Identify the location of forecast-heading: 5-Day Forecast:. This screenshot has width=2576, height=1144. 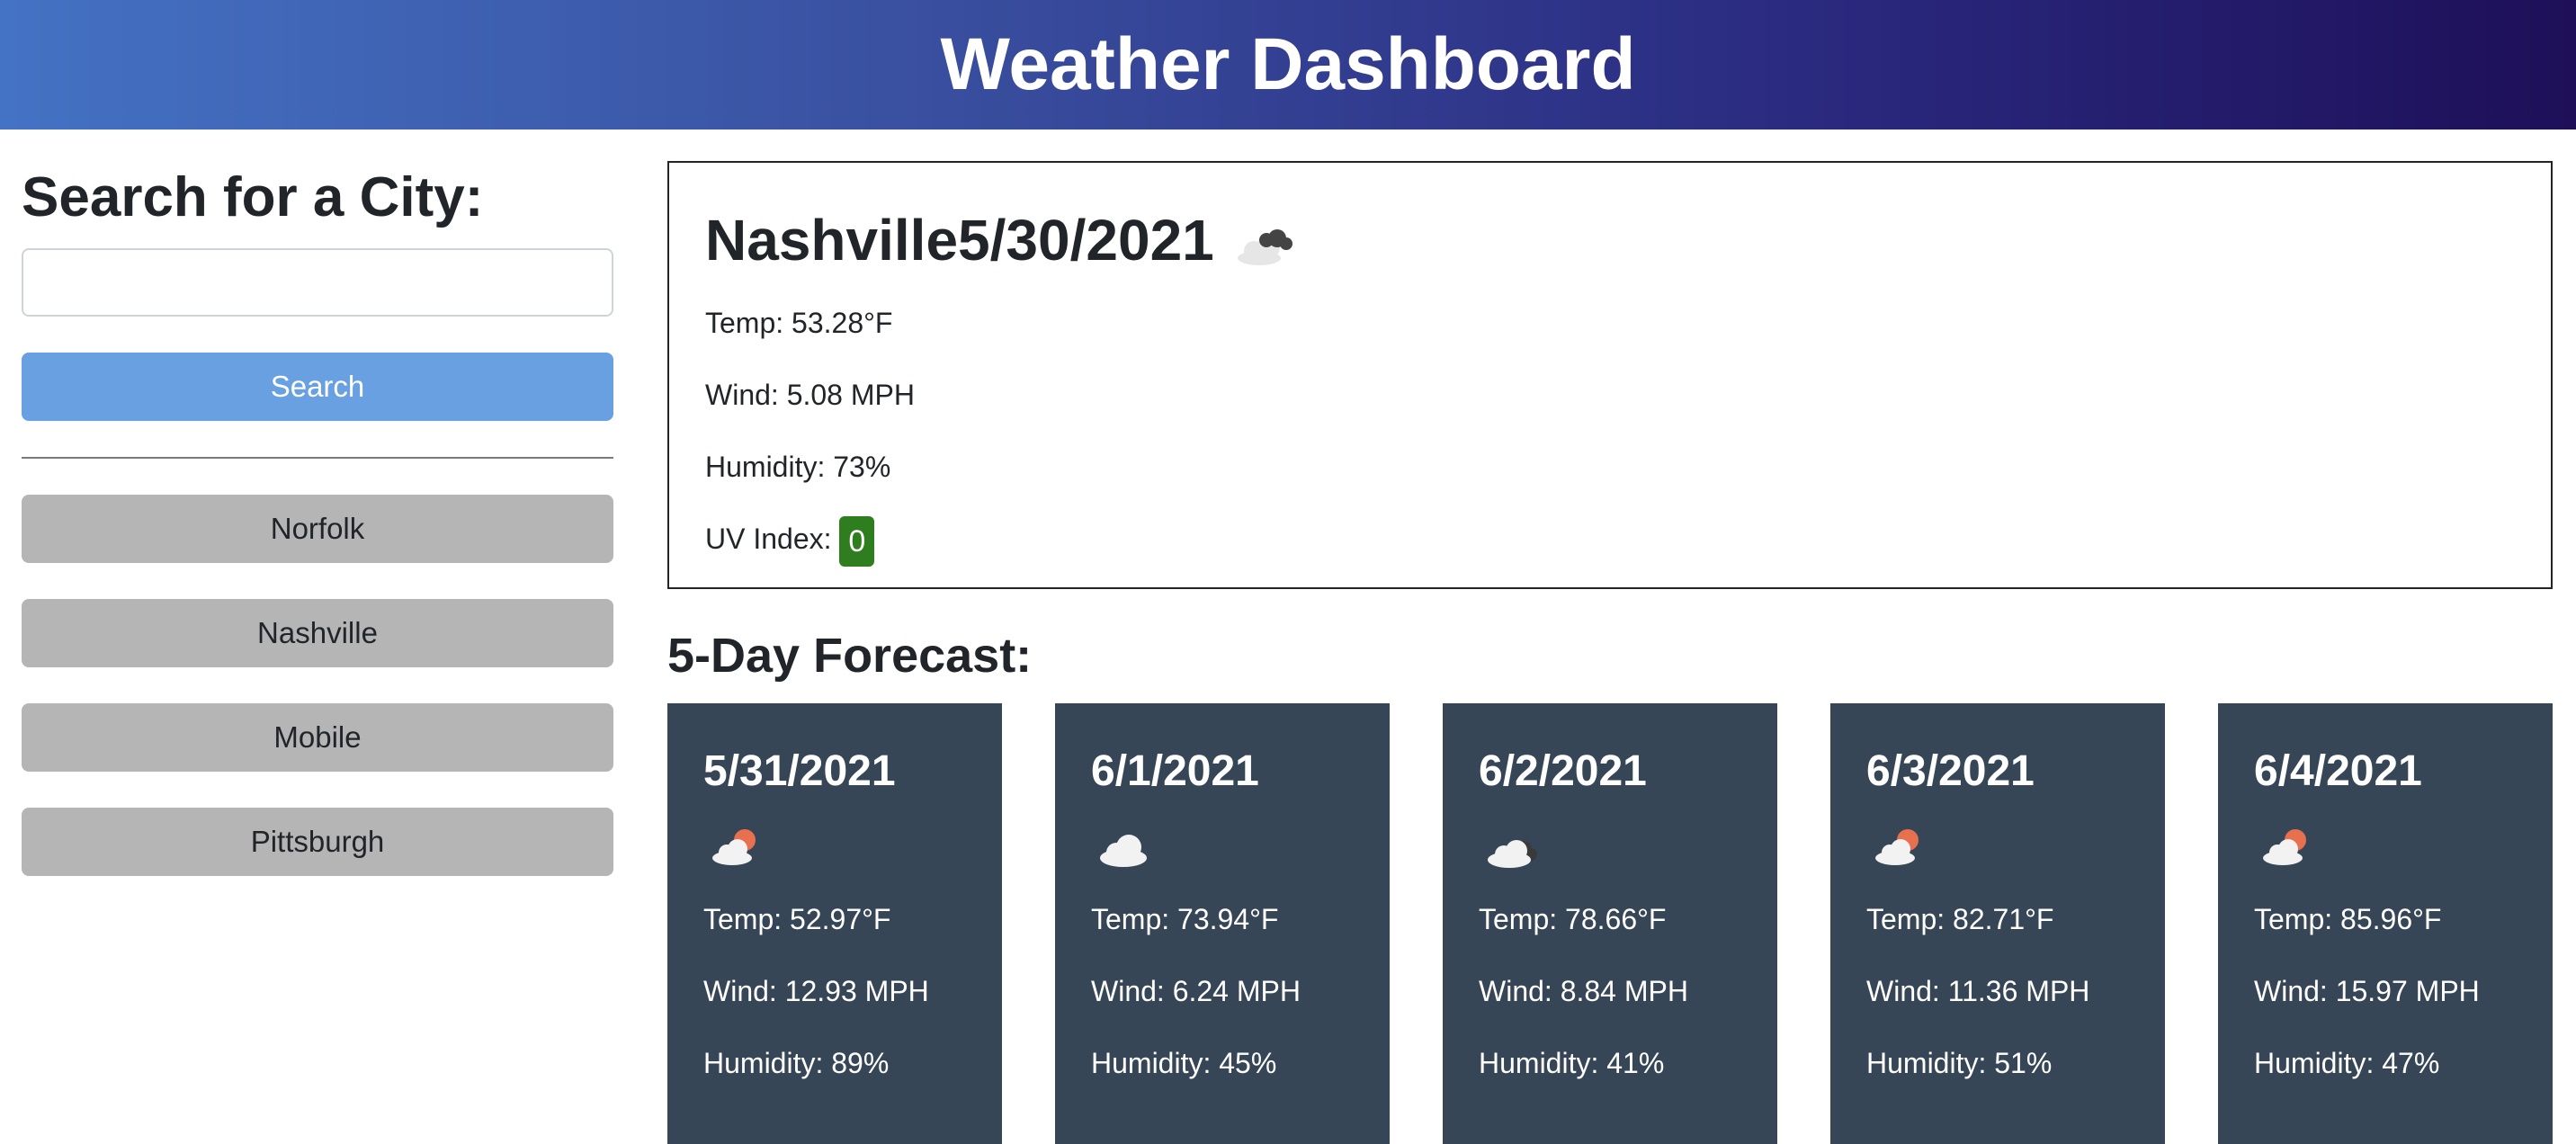
(850, 656).